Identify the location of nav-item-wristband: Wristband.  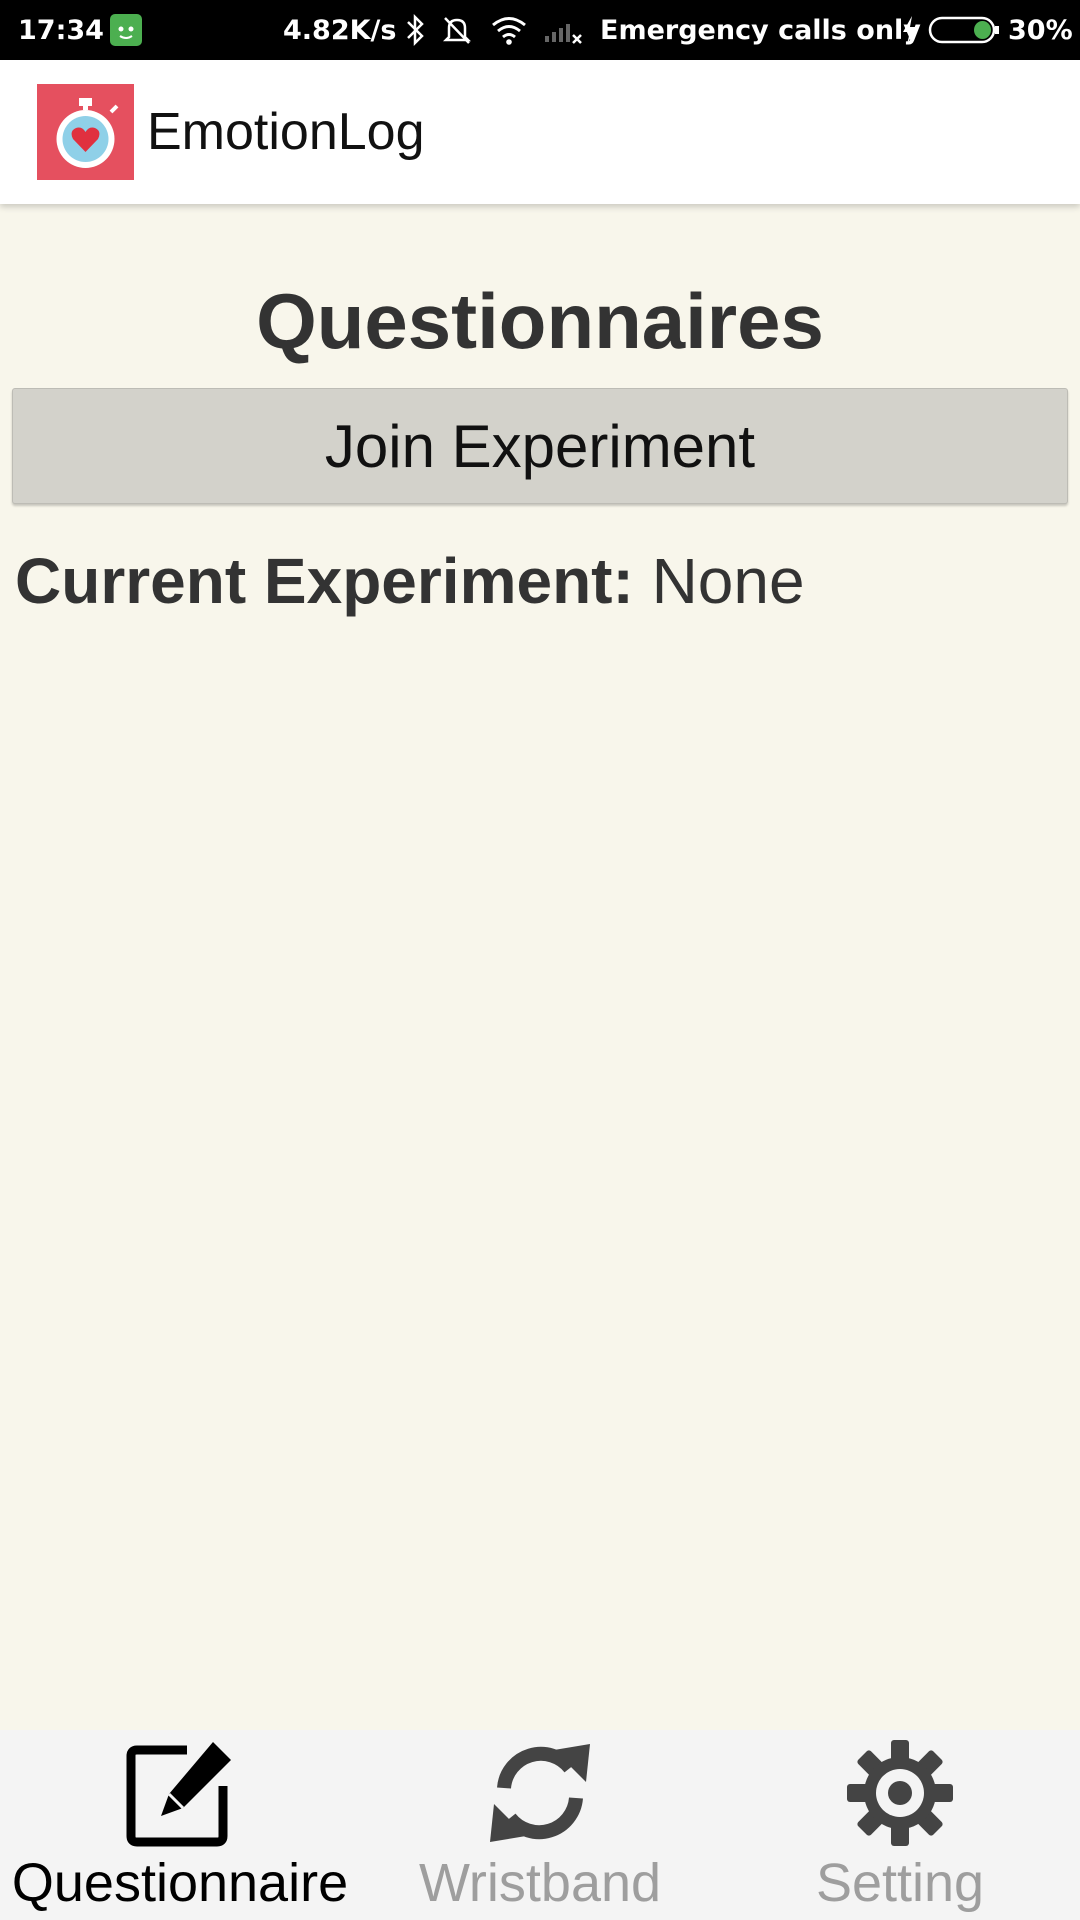
(540, 1825).